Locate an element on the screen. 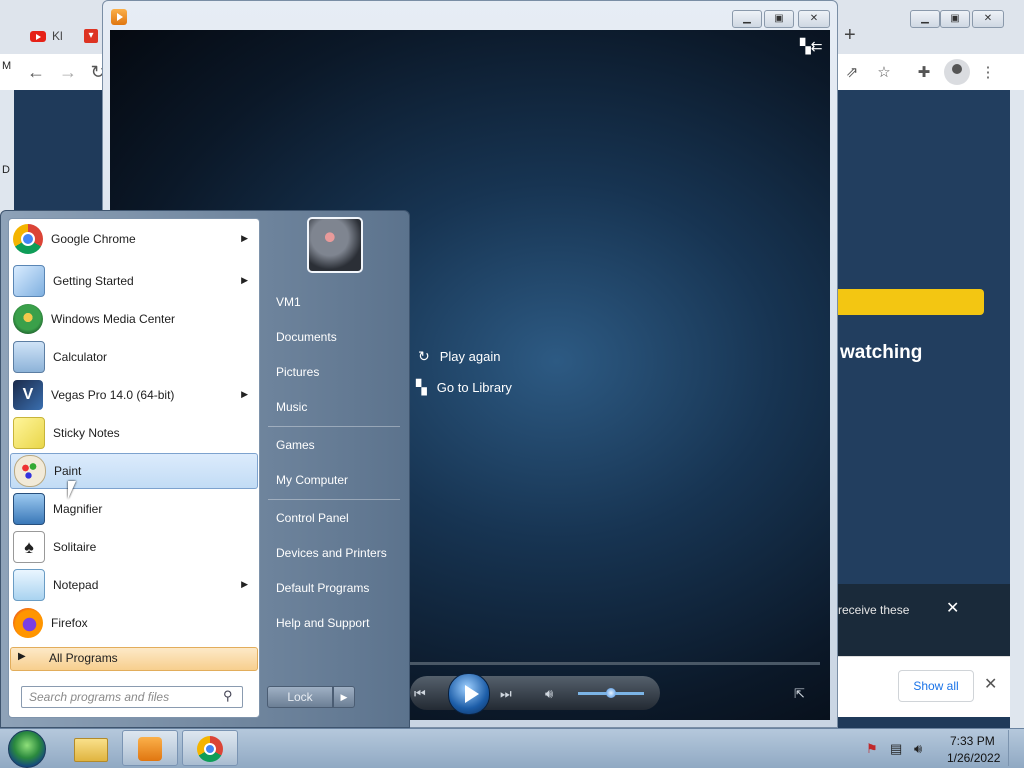  start-item-control-panel: Control Panel is located at coordinates (312, 518).